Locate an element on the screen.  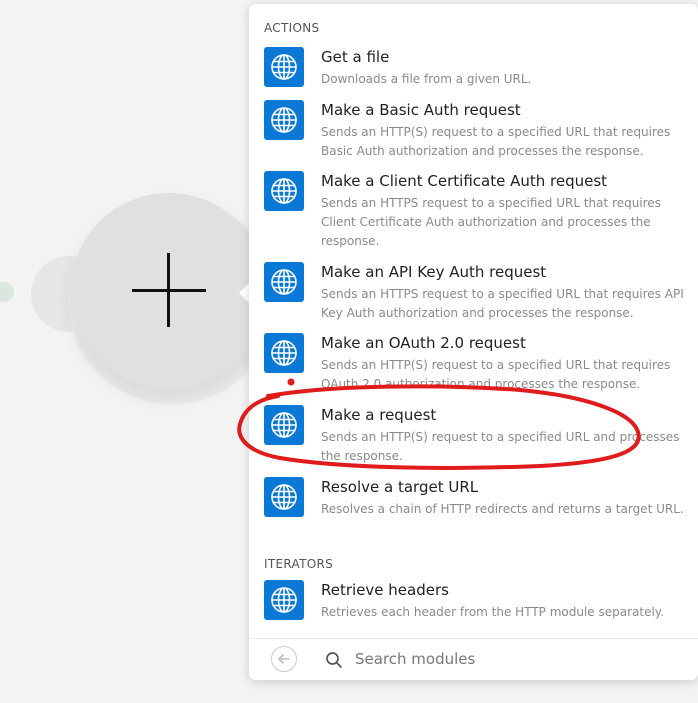
search-icon is located at coordinates (334, 660).